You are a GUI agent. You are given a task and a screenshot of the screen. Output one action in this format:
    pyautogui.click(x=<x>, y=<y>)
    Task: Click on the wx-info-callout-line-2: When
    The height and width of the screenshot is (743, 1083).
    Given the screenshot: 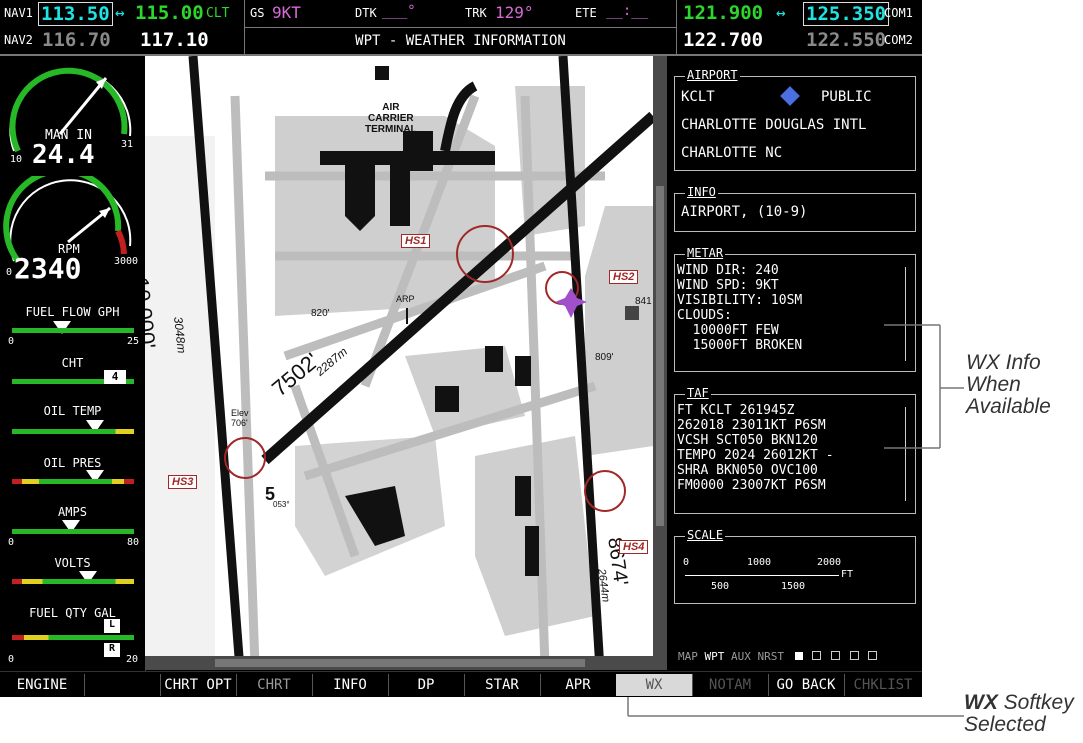 What is the action you would take?
    pyautogui.click(x=993, y=384)
    